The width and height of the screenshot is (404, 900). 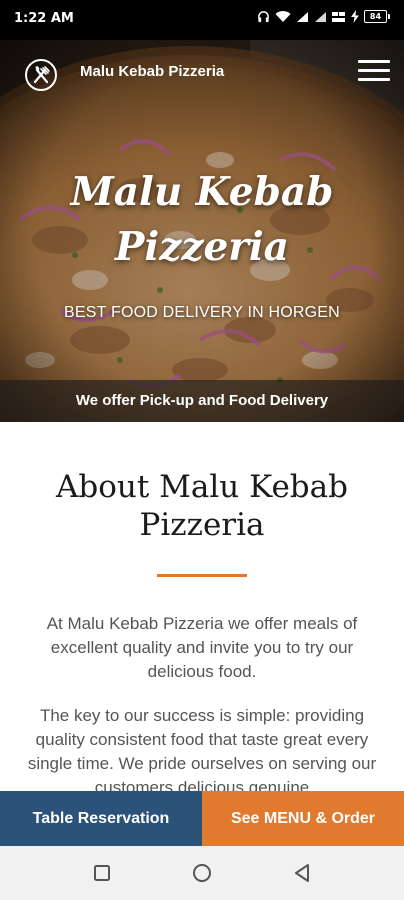 What do you see at coordinates (303, 818) in the screenshot?
I see `see-menu-order-button: See MENU & Order` at bounding box center [303, 818].